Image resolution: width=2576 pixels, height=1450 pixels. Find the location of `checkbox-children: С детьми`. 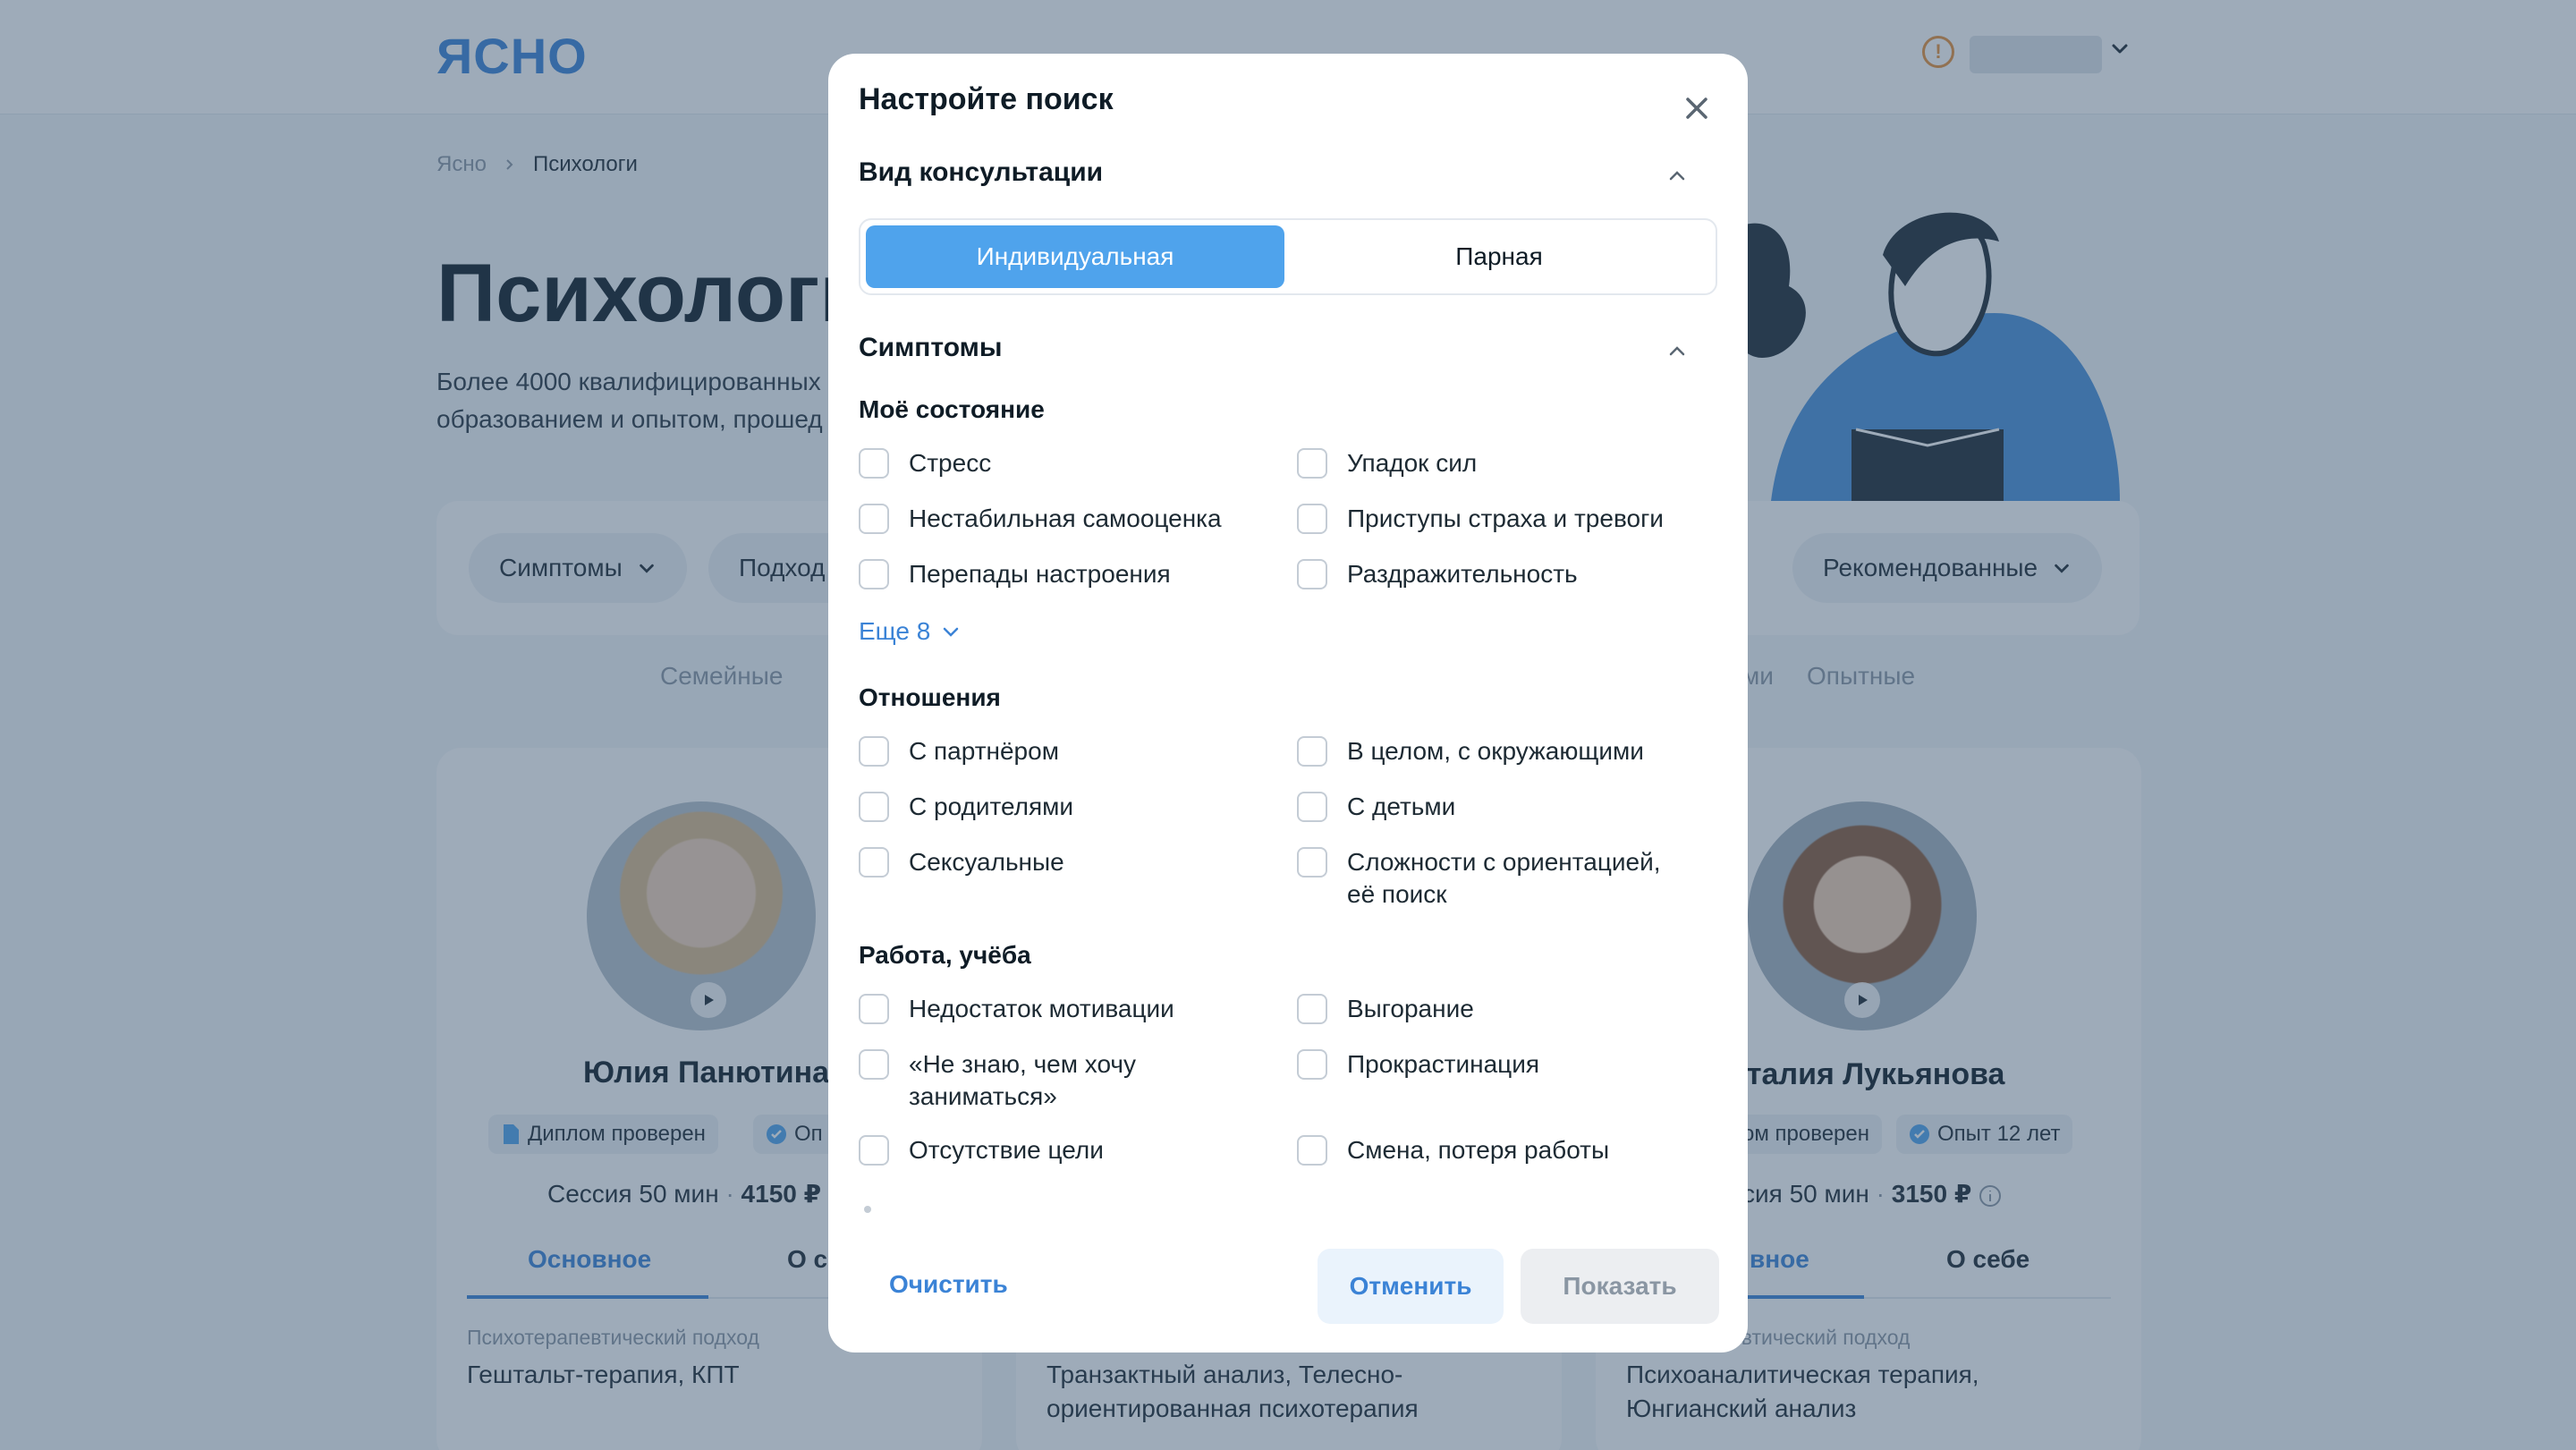

checkbox-children: С детьми is located at coordinates (1502, 807).